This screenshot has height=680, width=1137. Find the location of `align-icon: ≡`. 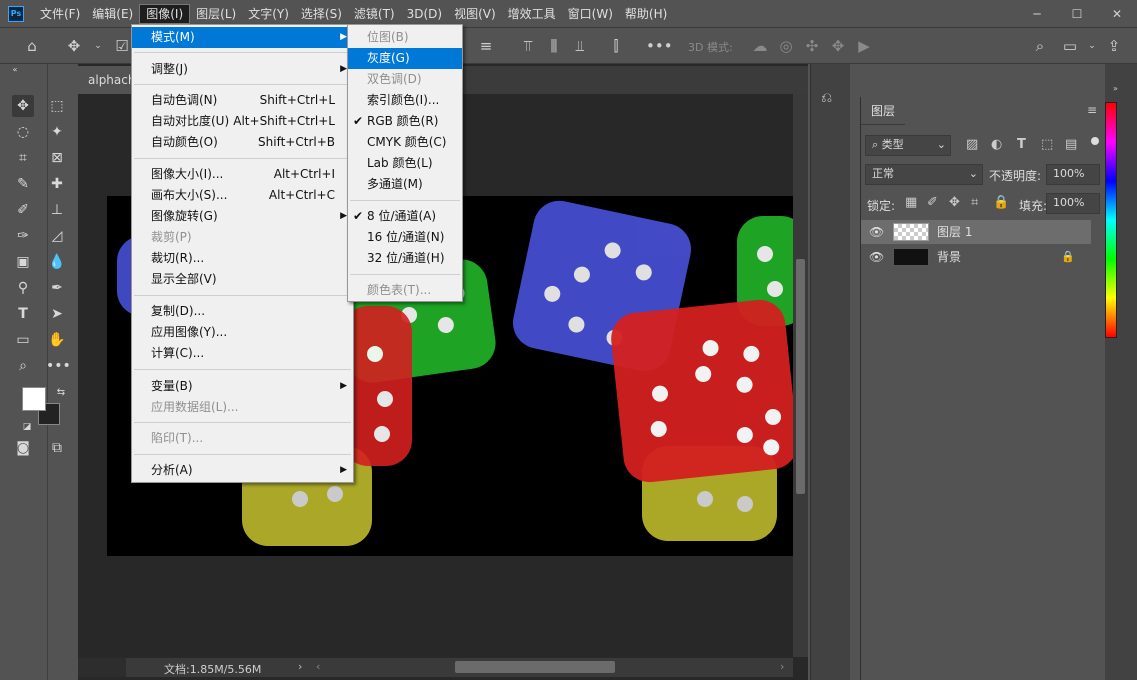

align-icon: ≡ is located at coordinates (486, 46).